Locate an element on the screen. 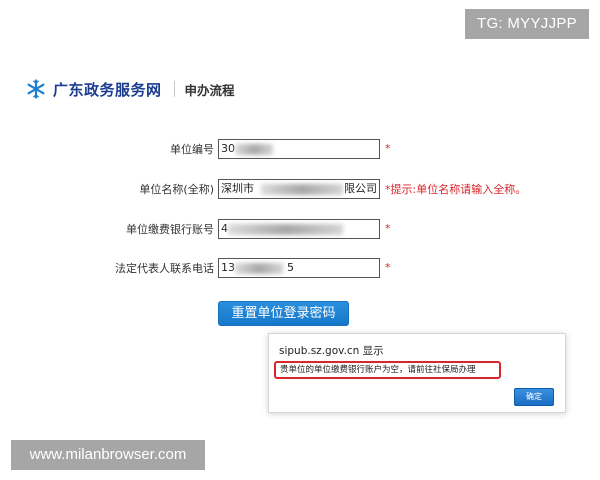 The width and height of the screenshot is (600, 480). header-divider is located at coordinates (174, 89).